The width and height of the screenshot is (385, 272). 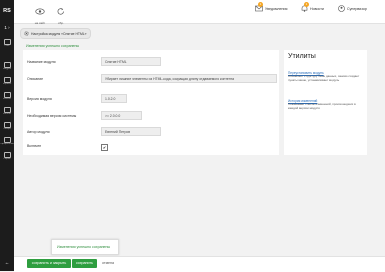 What do you see at coordinates (131, 131) in the screenshot?
I see `module-author-field: Евгений Петров` at bounding box center [131, 131].